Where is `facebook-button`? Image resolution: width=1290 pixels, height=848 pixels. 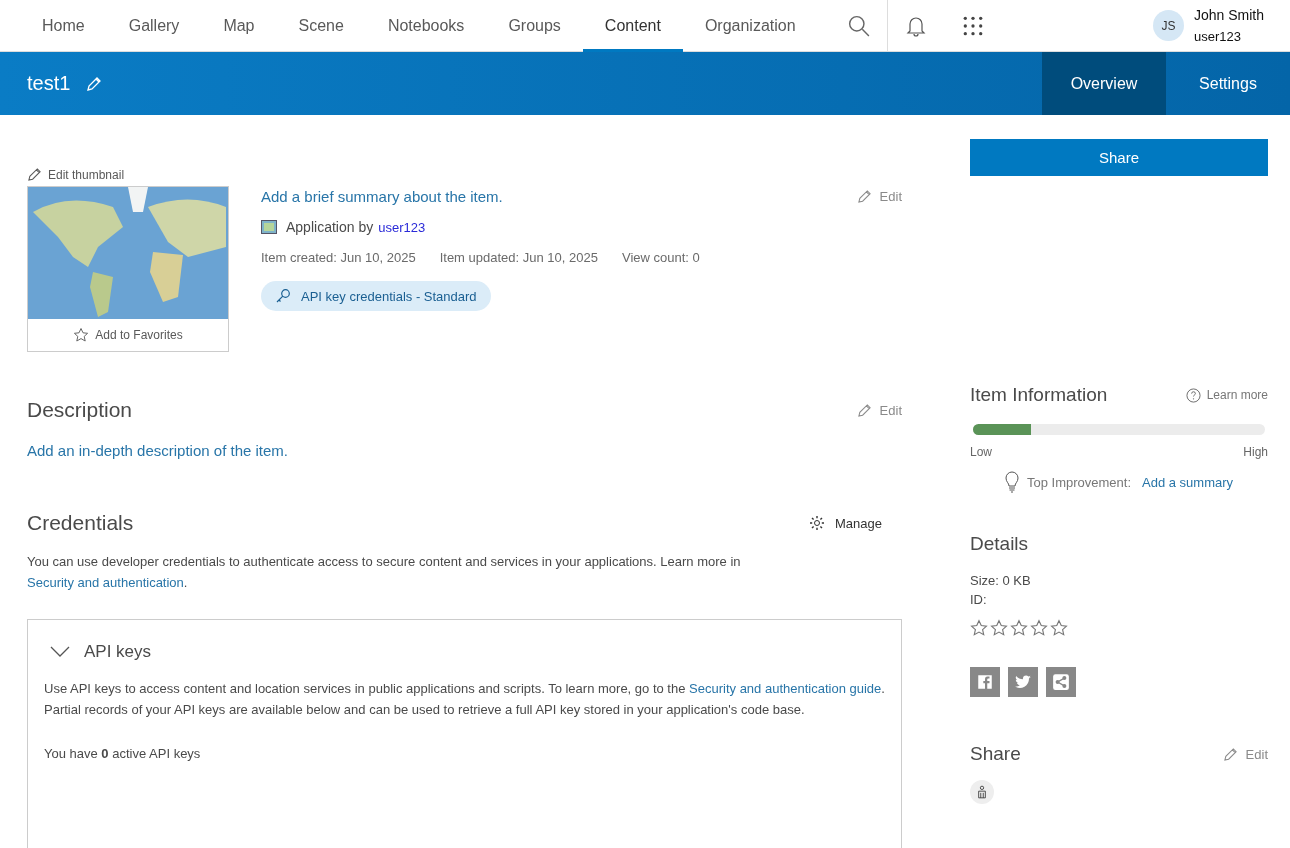 facebook-button is located at coordinates (985, 682).